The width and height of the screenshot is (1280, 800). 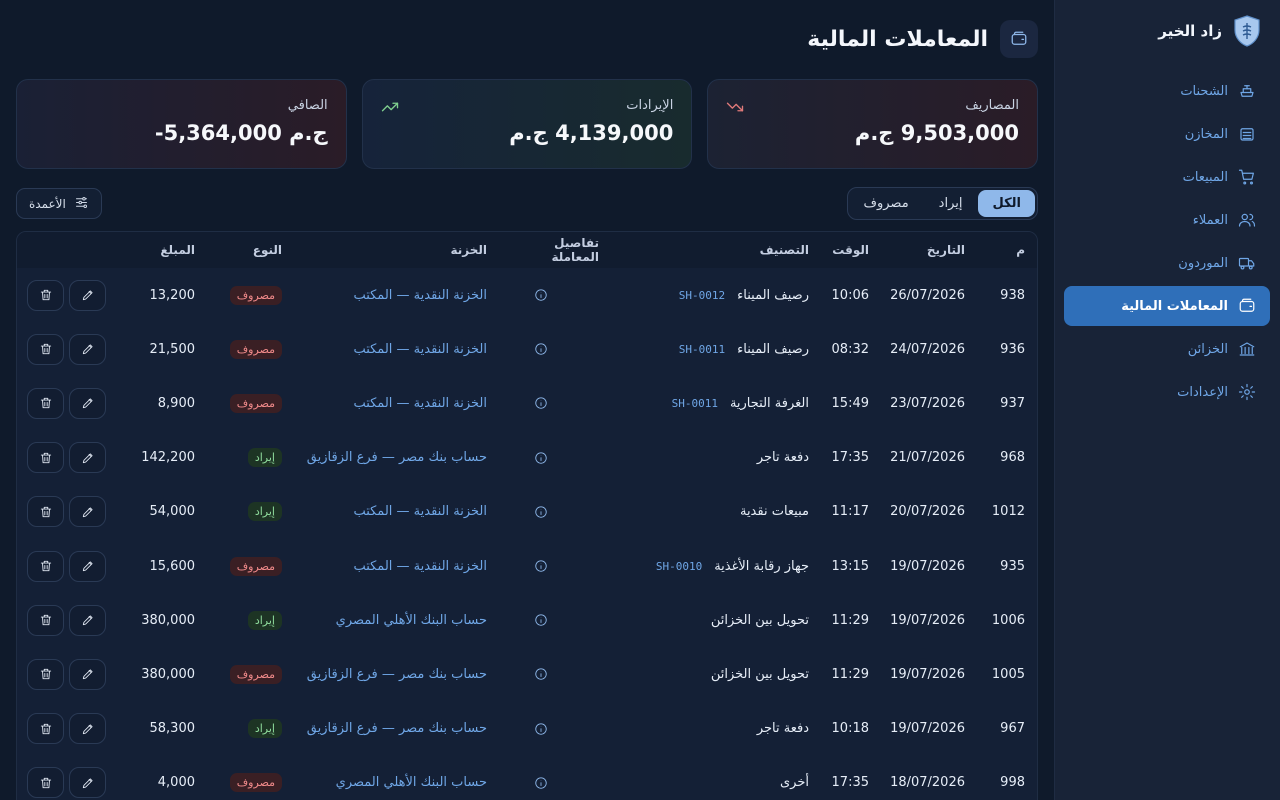 I want to click on sidebar-item-cart: المبيعات, so click(x=1167, y=177).